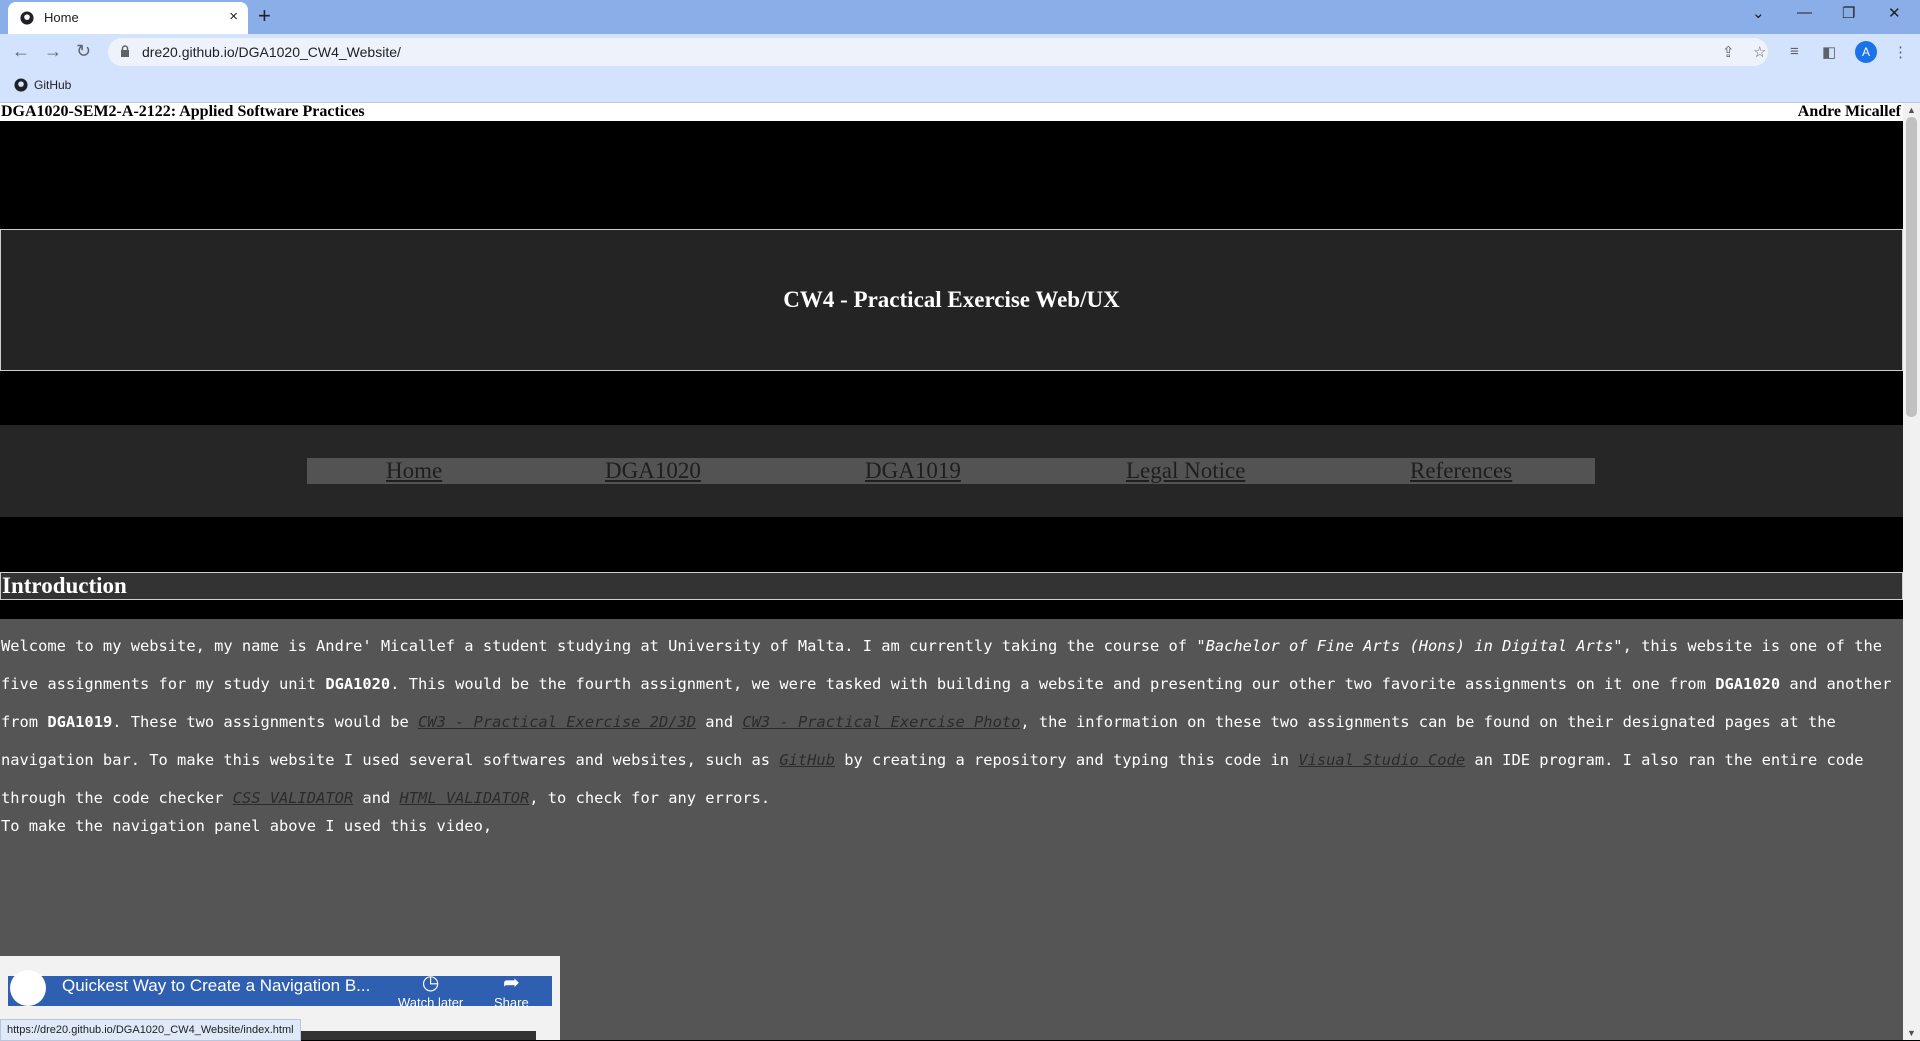 The height and width of the screenshot is (1041, 1920). Describe the element at coordinates (1911, 1033) in the screenshot. I see `scroll-down-icon: ▼` at that location.